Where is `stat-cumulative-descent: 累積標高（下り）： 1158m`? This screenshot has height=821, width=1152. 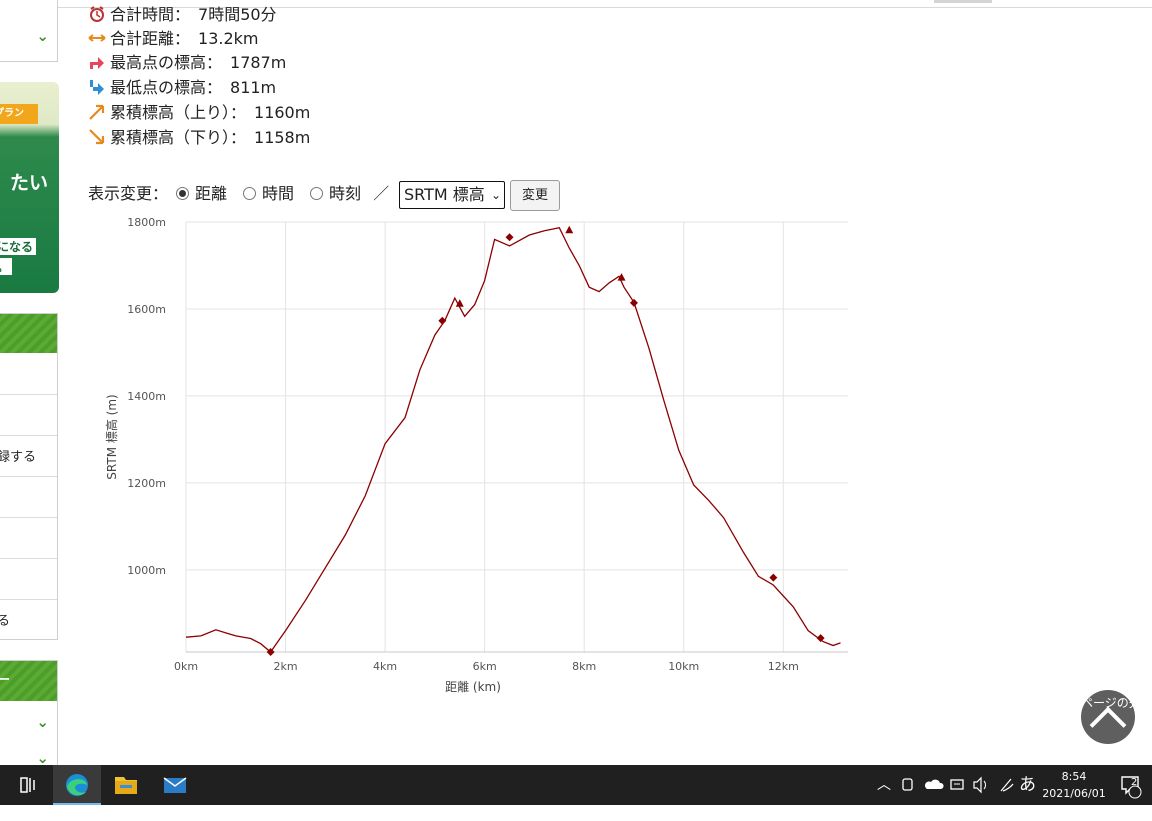 stat-cumulative-descent: 累積標高（下り）： 1158m is located at coordinates (199, 138).